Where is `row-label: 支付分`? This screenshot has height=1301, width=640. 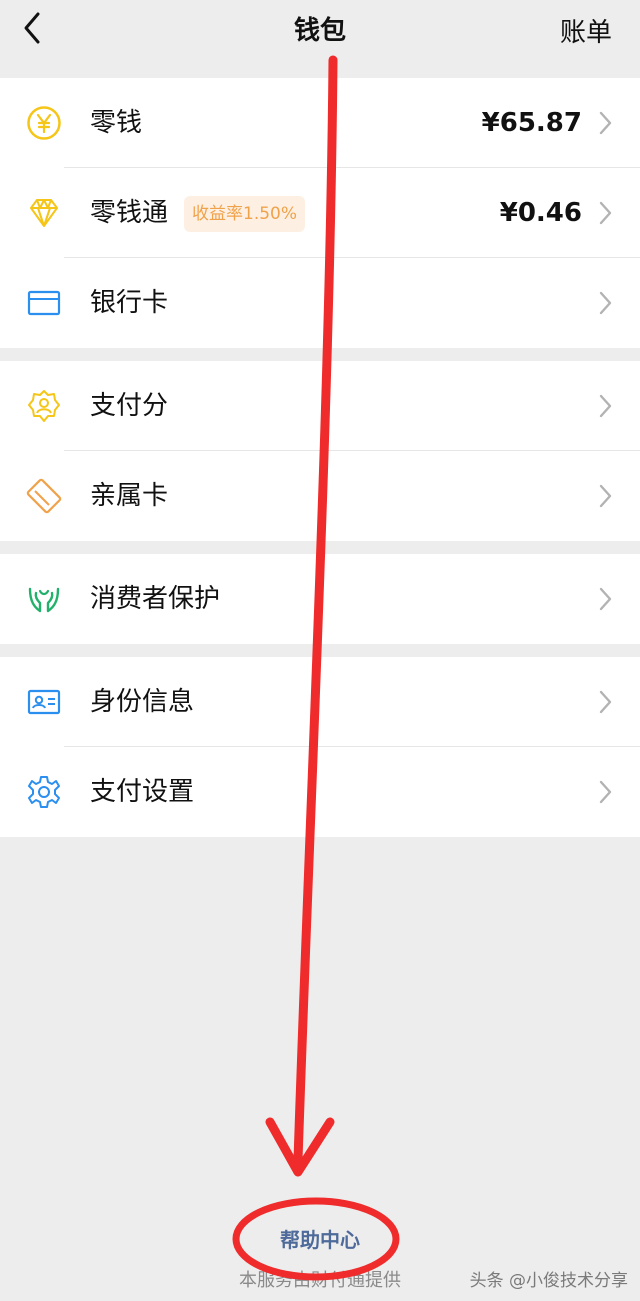
row-label: 支付分 is located at coordinates (129, 406).